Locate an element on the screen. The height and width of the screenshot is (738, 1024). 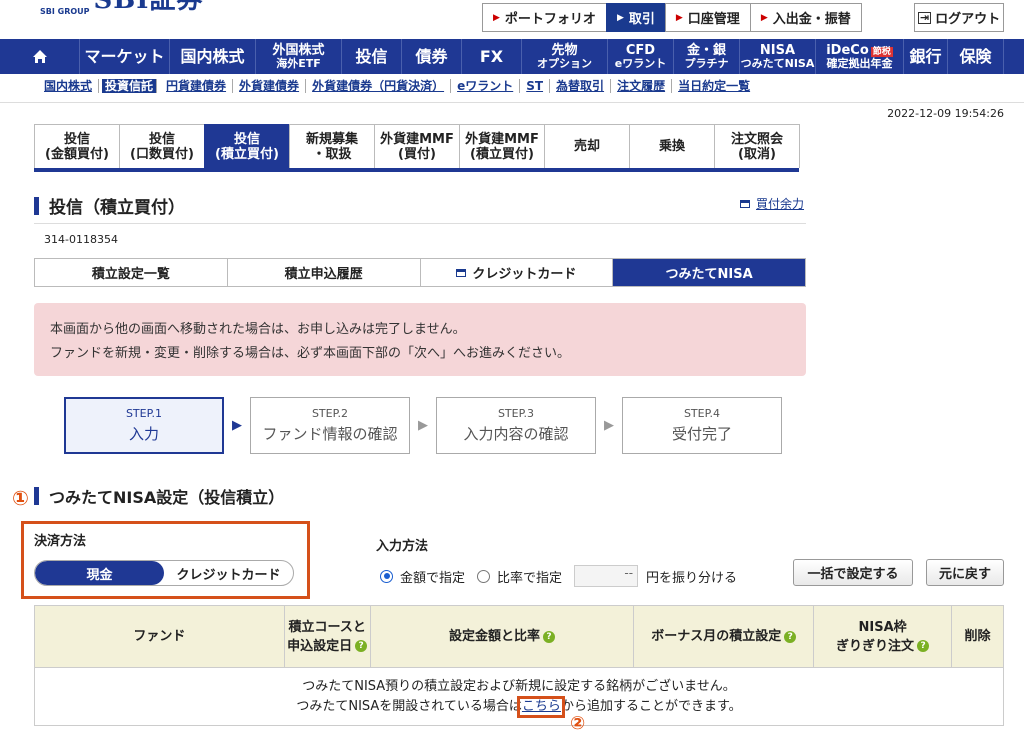
nav-item-10: iDeCo 節税 確定拠出年金 is located at coordinates (860, 56).